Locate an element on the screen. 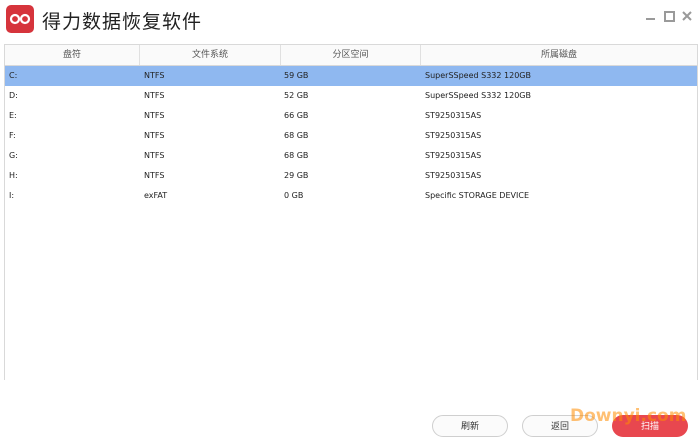 This screenshot has width=700, height=441. scan-button: 扫描 is located at coordinates (650, 426).